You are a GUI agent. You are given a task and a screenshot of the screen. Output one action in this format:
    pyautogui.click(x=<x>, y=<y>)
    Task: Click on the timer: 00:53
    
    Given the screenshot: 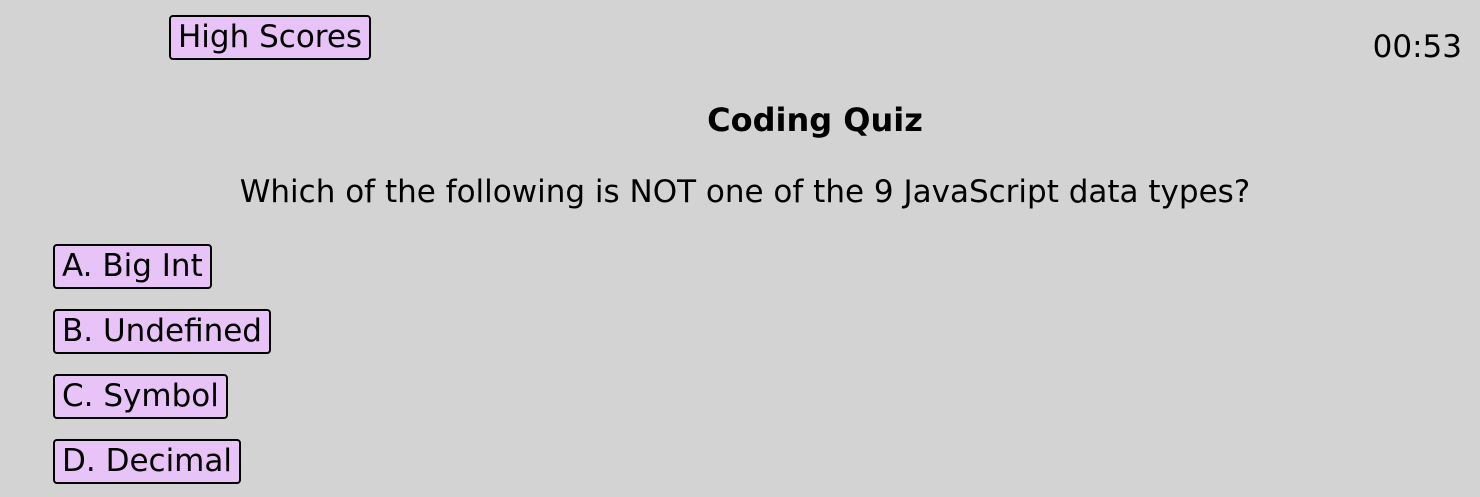 What is the action you would take?
    pyautogui.click(x=1417, y=47)
    